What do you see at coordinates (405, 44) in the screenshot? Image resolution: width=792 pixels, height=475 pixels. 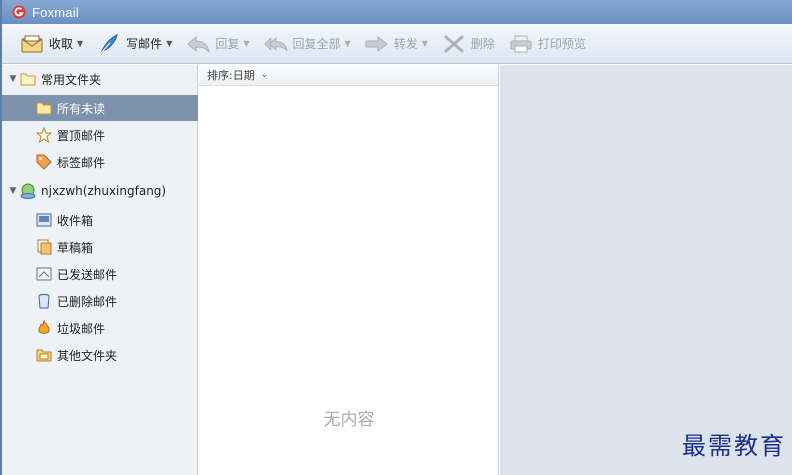 I see `forward-label: 转发` at bounding box center [405, 44].